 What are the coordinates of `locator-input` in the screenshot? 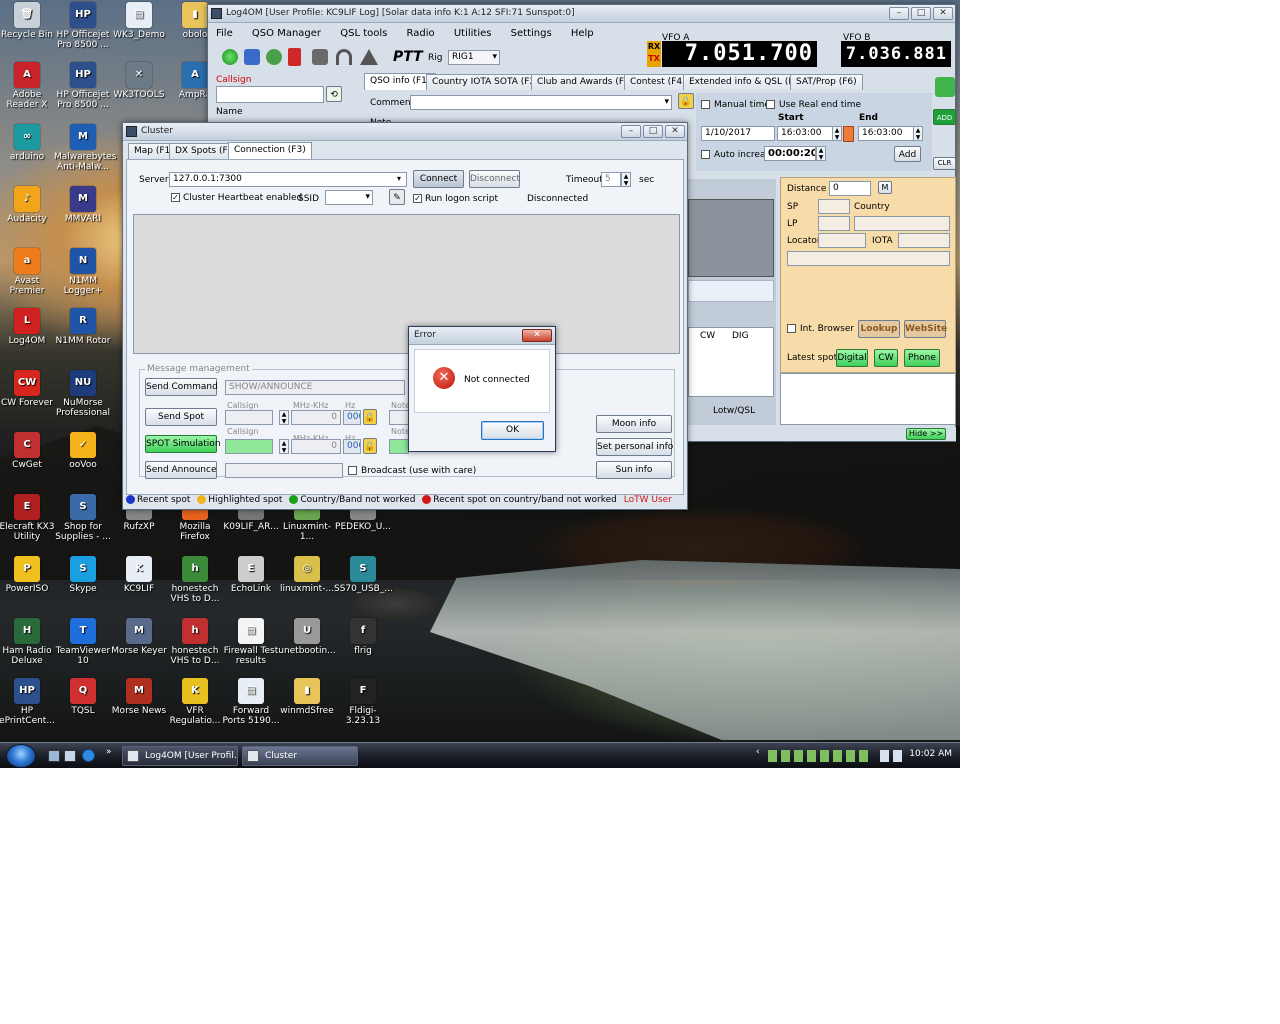 It's located at (842, 240).